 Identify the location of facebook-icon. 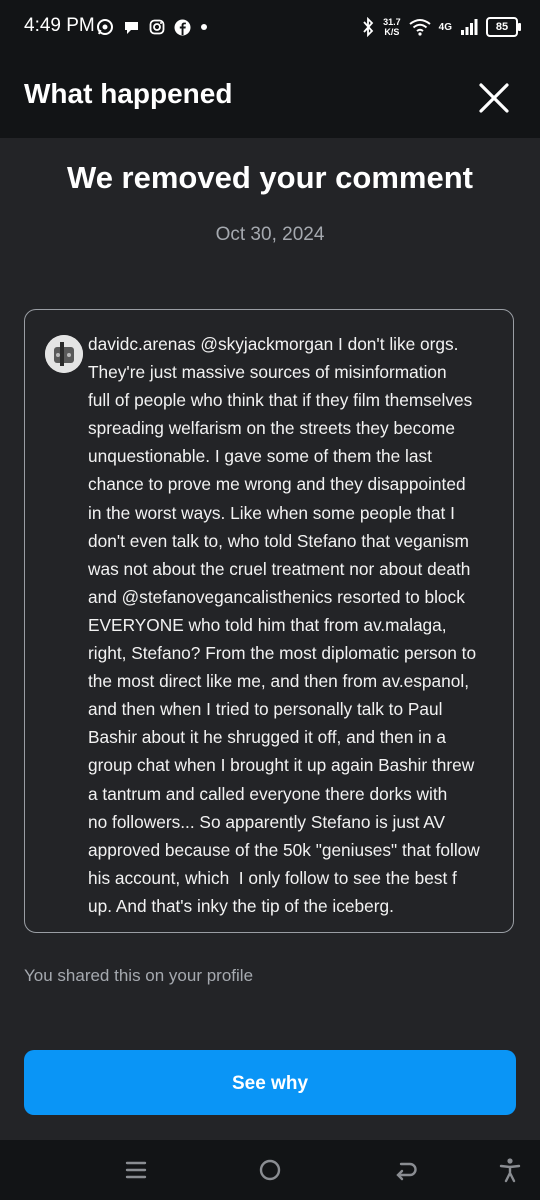
(182, 27).